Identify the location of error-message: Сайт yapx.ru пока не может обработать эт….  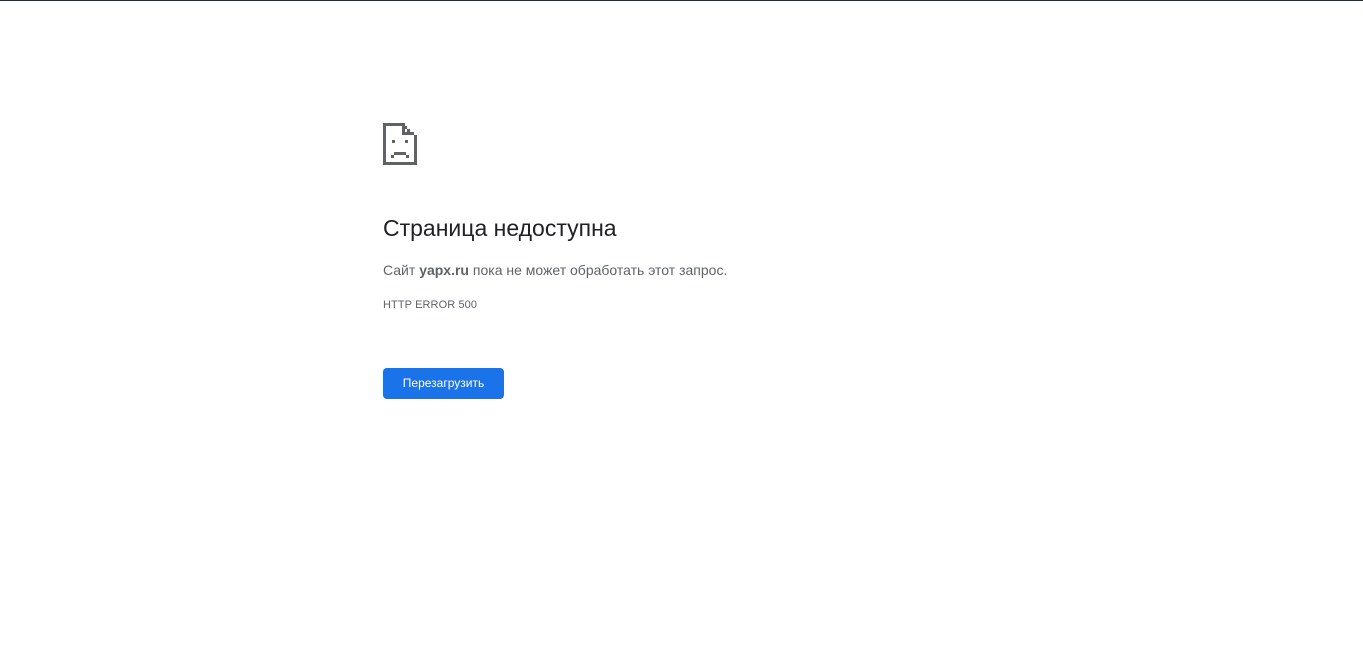
(555, 270).